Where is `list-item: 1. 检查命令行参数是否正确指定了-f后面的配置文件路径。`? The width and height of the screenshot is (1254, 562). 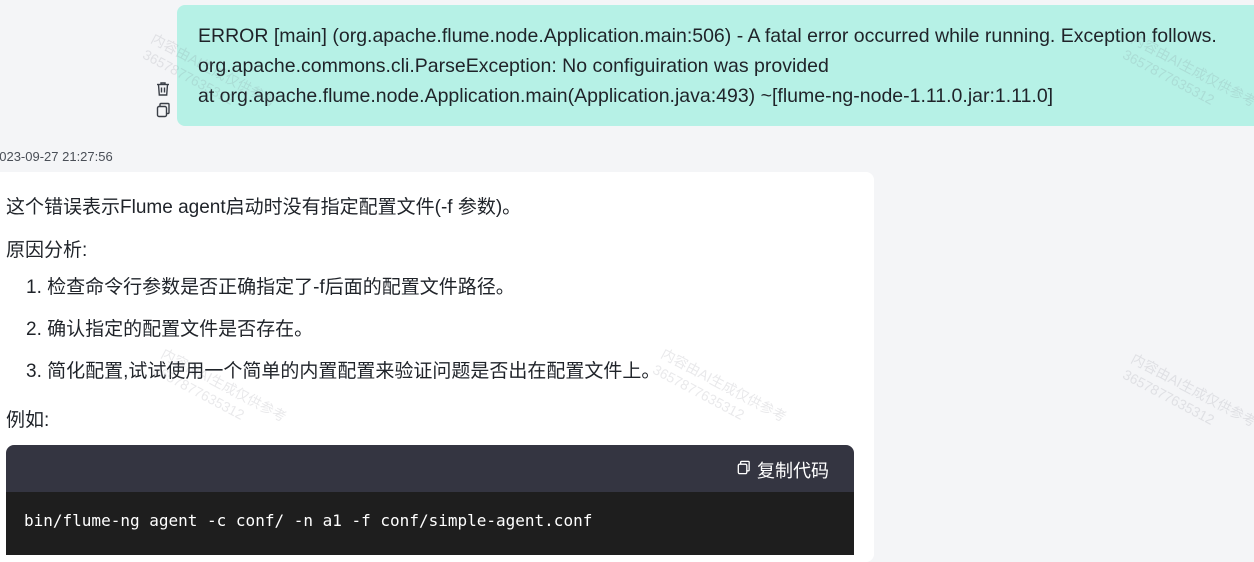 list-item: 1. 检查命令行参数是否正确指定了-f后面的配置文件路径。 is located at coordinates (270, 287).